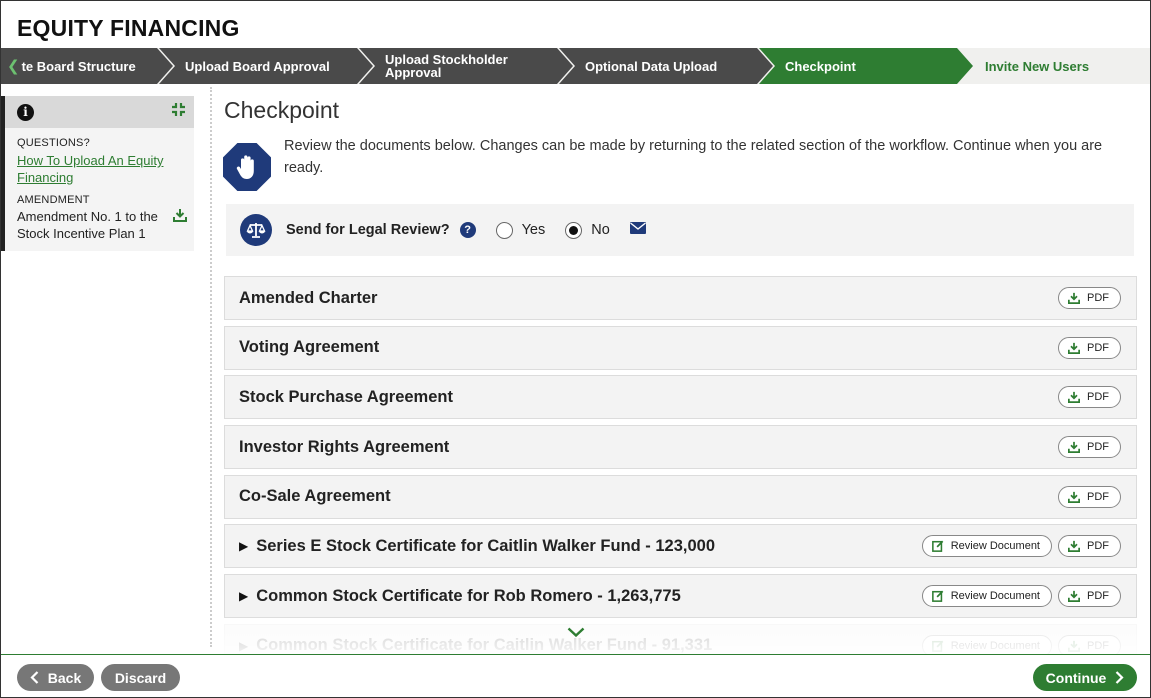 The height and width of the screenshot is (698, 1151). What do you see at coordinates (1076, 677) in the screenshot?
I see `continue-label: Continue` at bounding box center [1076, 677].